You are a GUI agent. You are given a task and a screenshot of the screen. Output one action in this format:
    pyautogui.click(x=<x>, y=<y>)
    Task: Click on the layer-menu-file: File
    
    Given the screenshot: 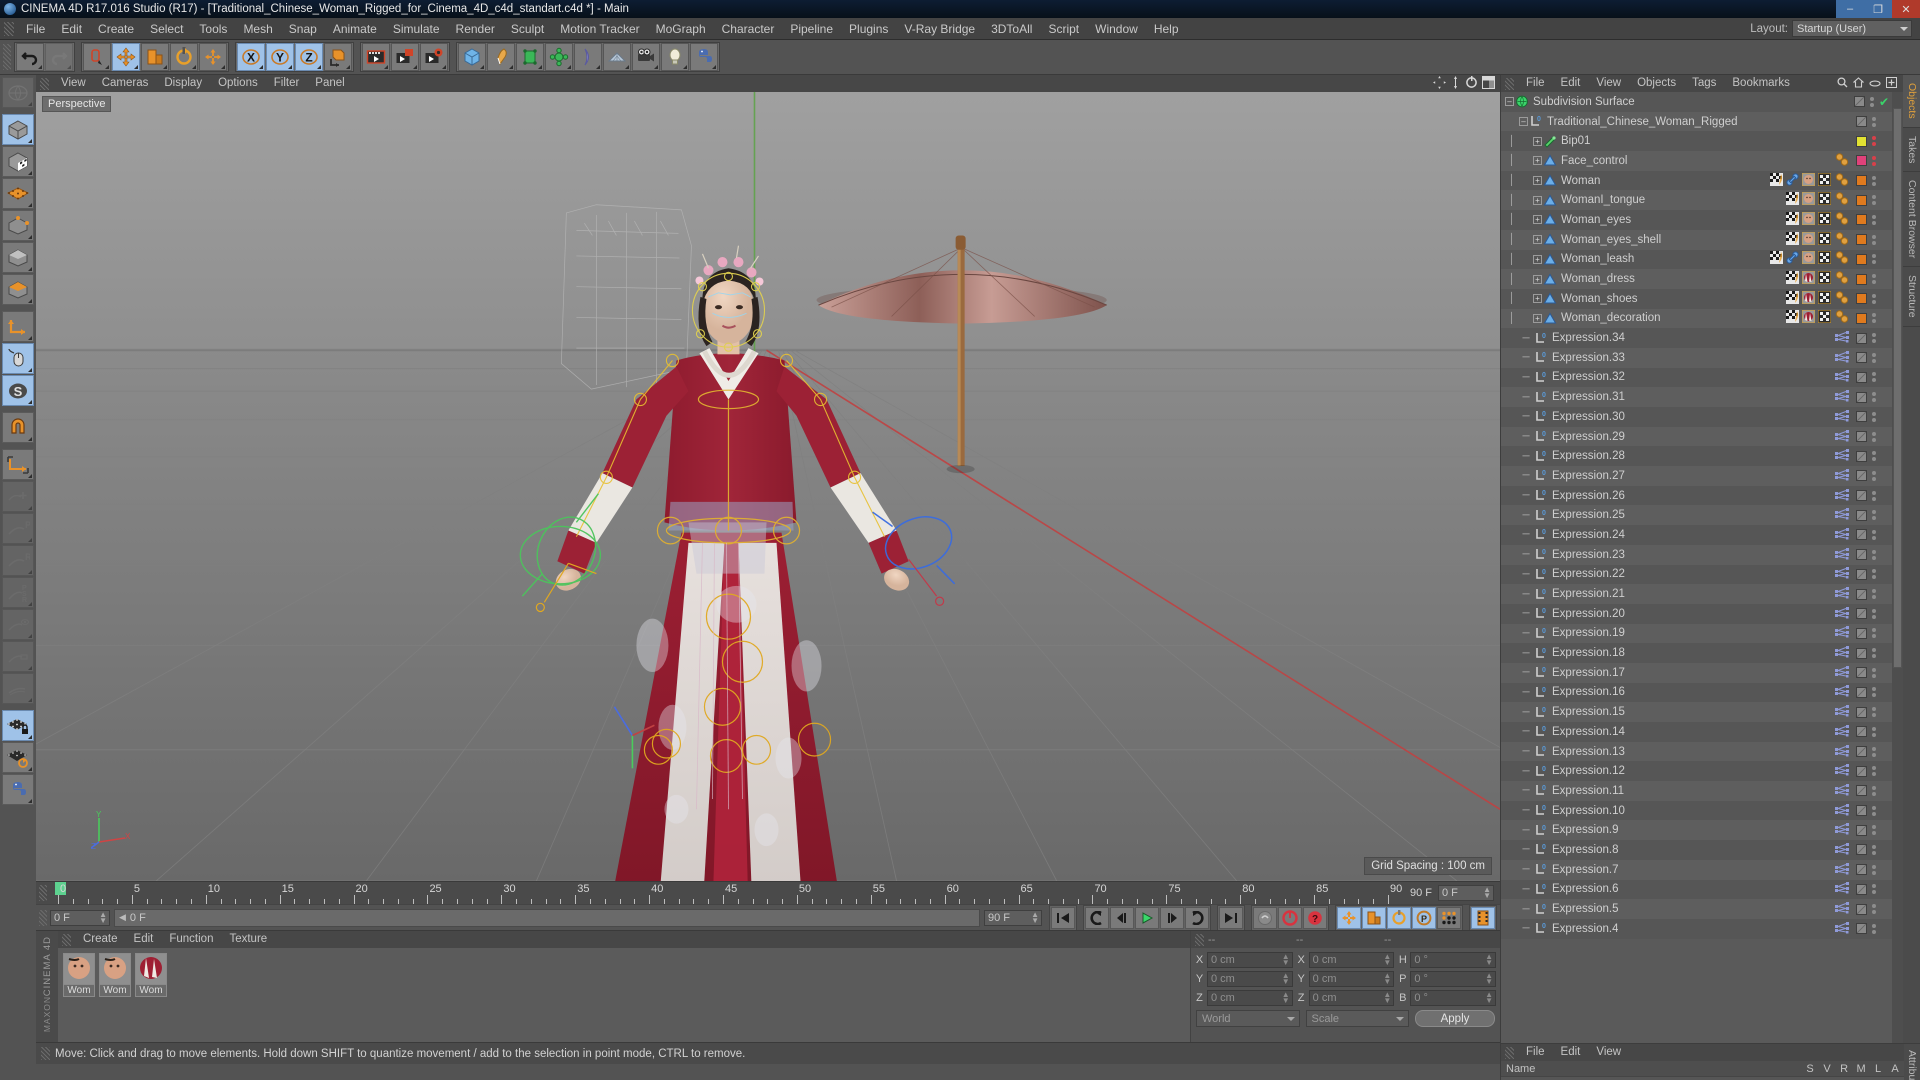 What is the action you would take?
    pyautogui.click(x=1535, y=1052)
    